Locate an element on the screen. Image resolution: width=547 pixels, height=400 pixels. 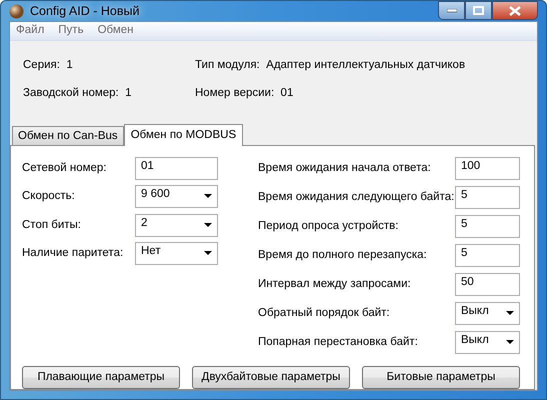
tab: Обмен по MODBUS is located at coordinates (184, 135).